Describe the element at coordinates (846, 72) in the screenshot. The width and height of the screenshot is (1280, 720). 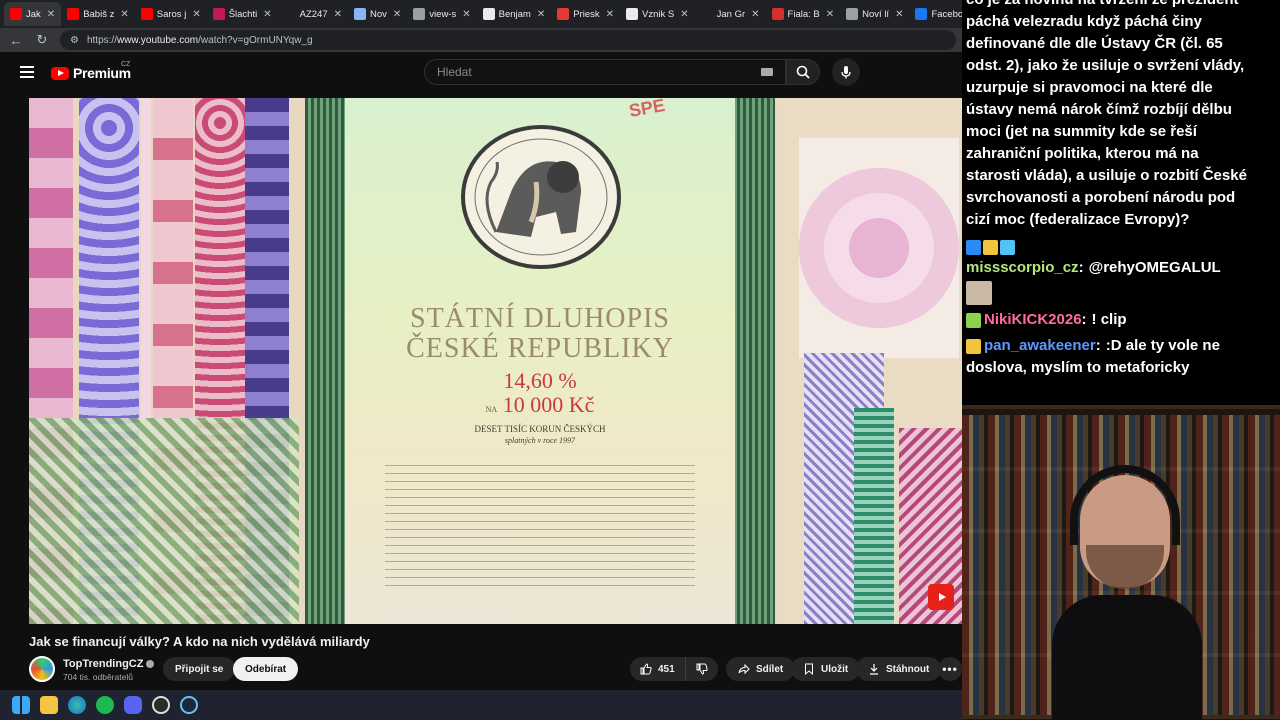
I see `voice-search-button` at that location.